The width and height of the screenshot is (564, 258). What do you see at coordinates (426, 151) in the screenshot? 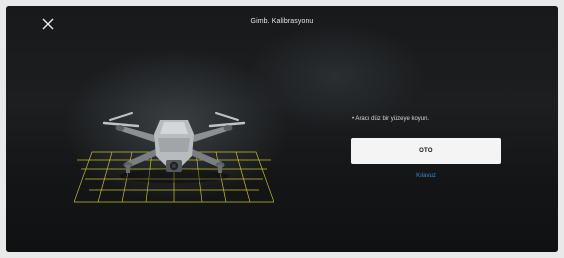
I see `auto-calibrate-button: OTO` at bounding box center [426, 151].